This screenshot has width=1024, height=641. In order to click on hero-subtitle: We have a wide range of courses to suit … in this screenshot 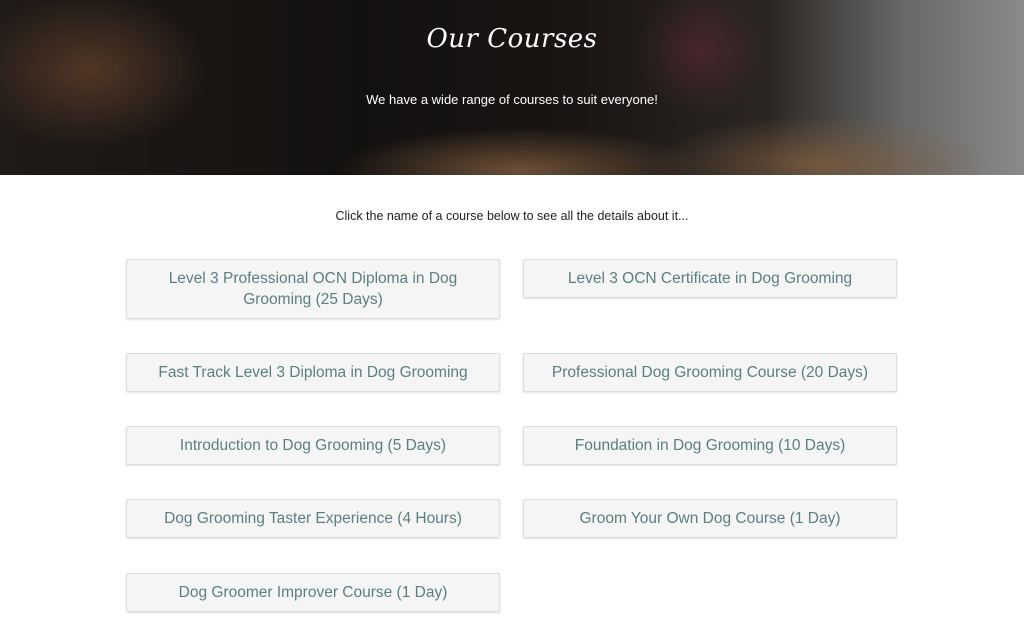, I will do `click(512, 99)`.